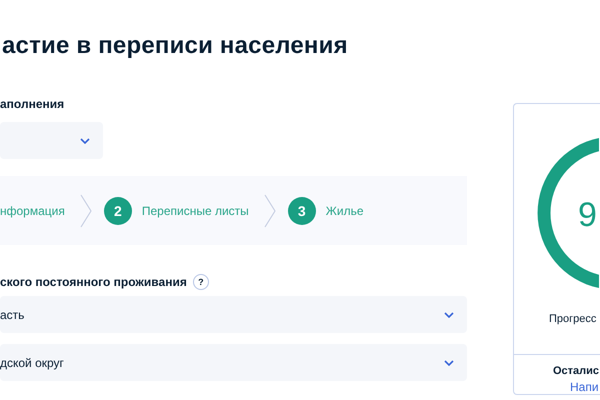 Image resolution: width=600 pixels, height=400 pixels. What do you see at coordinates (175, 46) in the screenshot?
I see `page-title: астие в переписи населения` at bounding box center [175, 46].